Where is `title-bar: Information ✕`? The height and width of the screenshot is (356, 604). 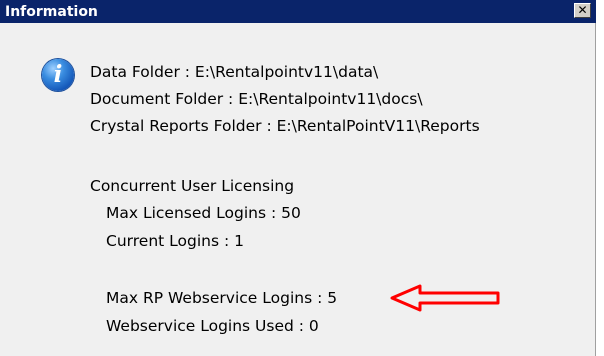
title-bar: Information ✕ is located at coordinates (298, 11).